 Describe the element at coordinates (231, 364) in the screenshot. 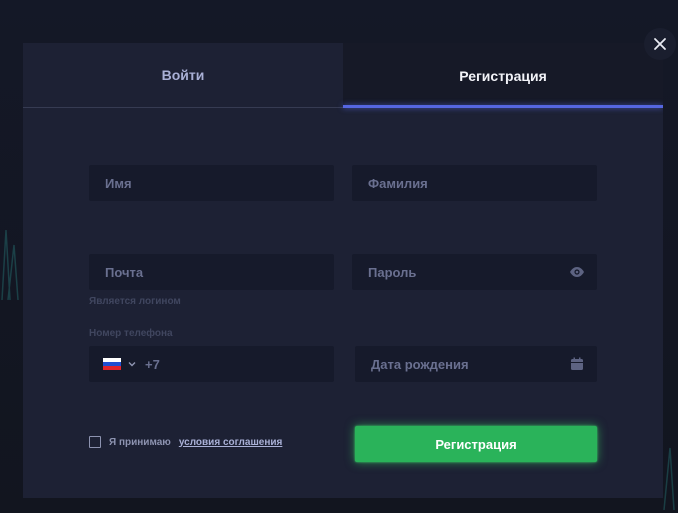

I see `phone-input` at that location.